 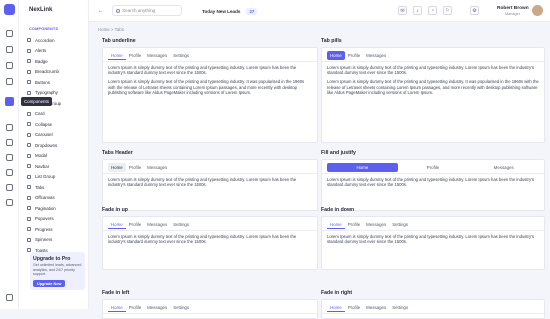 What do you see at coordinates (9, 157) in the screenshot?
I see `chart-icon` at bounding box center [9, 157].